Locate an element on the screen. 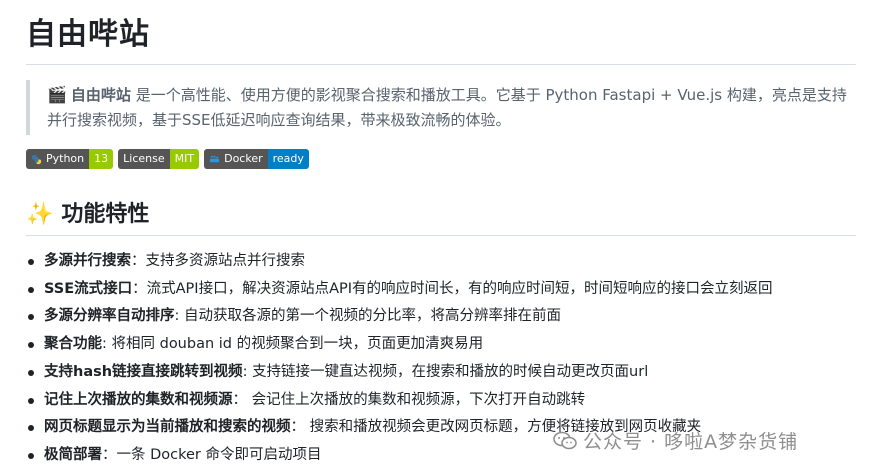 This screenshot has width=873, height=476. intro-project-name: 自由哔站 is located at coordinates (100, 95).